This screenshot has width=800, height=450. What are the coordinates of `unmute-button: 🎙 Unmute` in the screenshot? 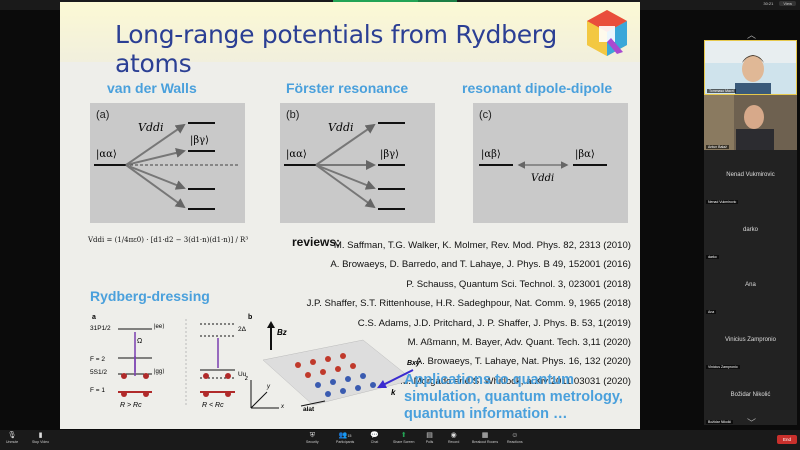 It's located at (12, 438).